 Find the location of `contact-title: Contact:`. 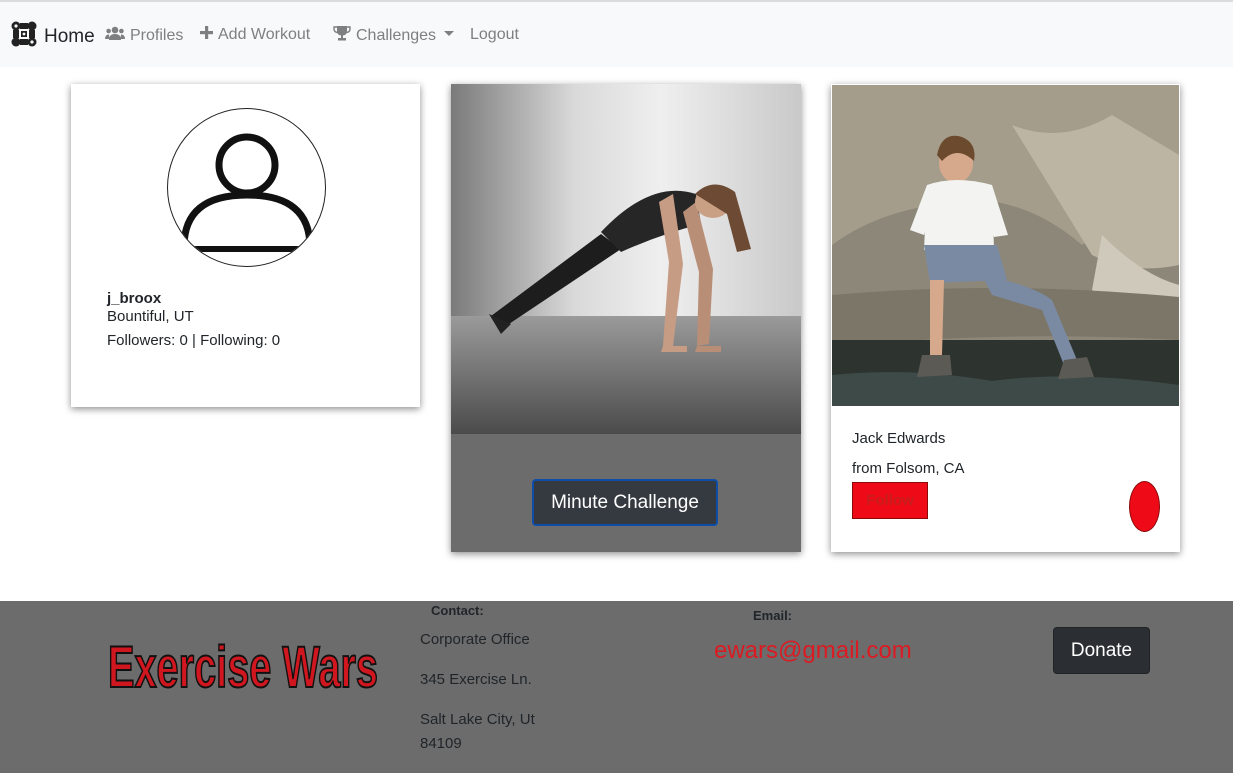

contact-title: Contact: is located at coordinates (457, 610).